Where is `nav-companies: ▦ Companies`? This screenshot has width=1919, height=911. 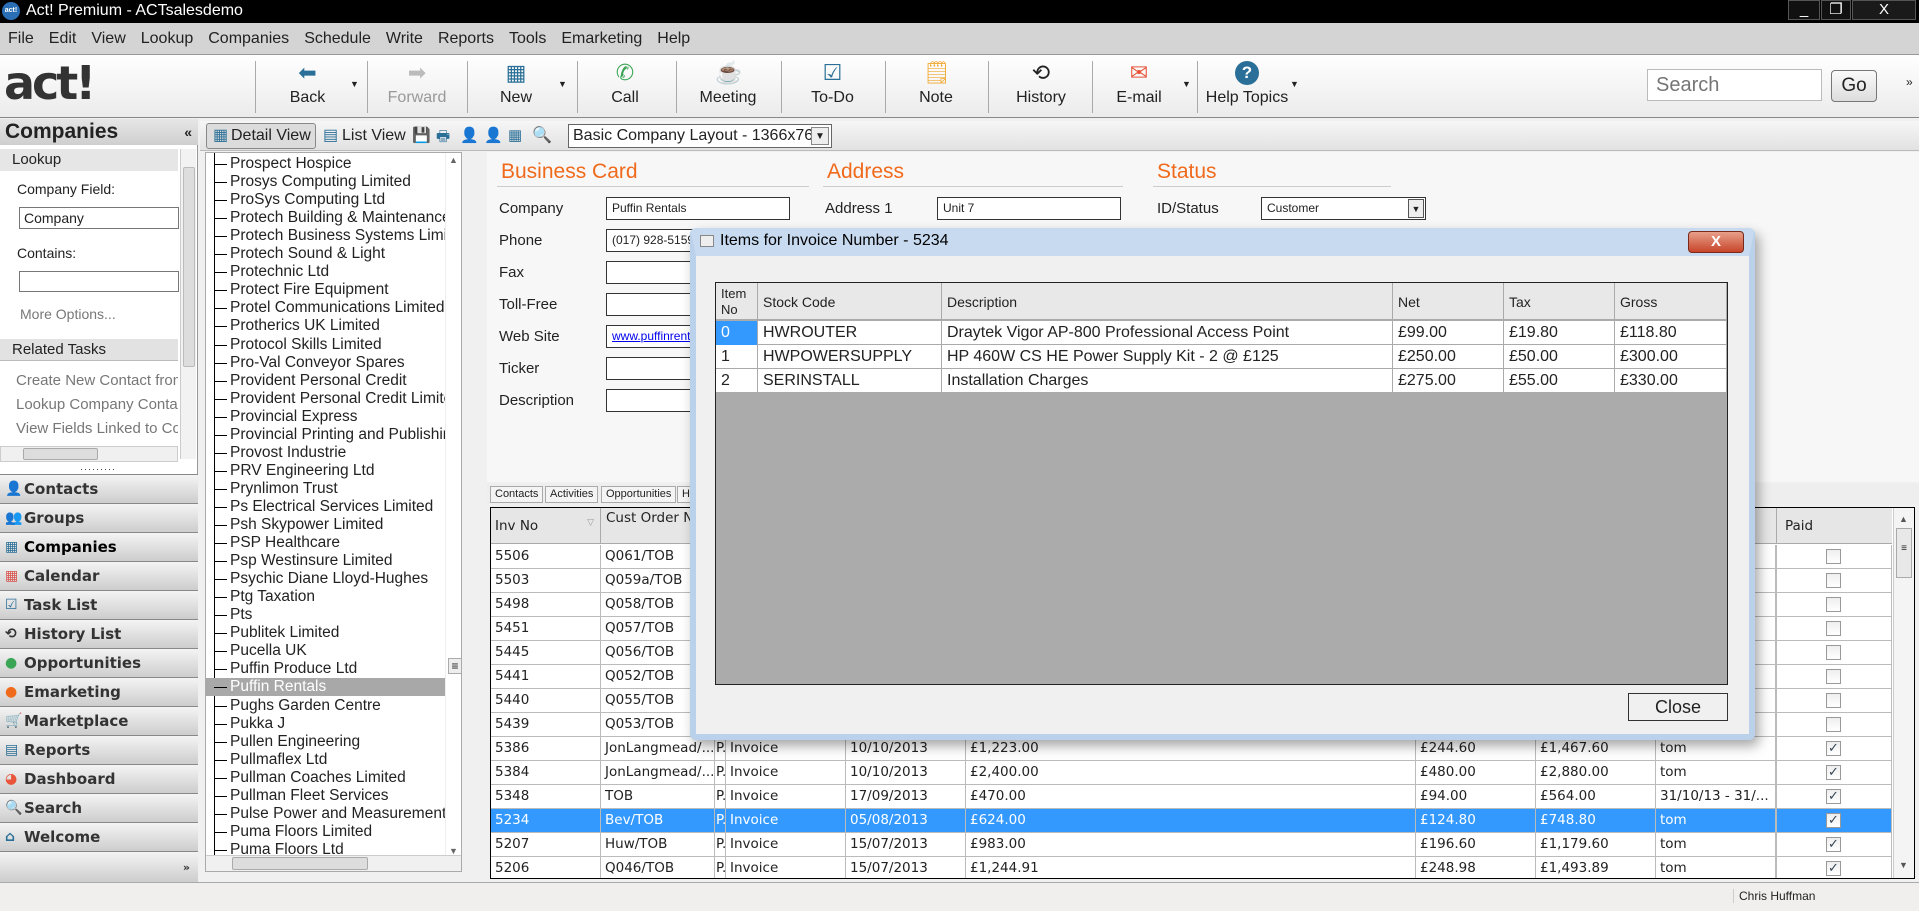
nav-companies: ▦ Companies is located at coordinates (99, 546).